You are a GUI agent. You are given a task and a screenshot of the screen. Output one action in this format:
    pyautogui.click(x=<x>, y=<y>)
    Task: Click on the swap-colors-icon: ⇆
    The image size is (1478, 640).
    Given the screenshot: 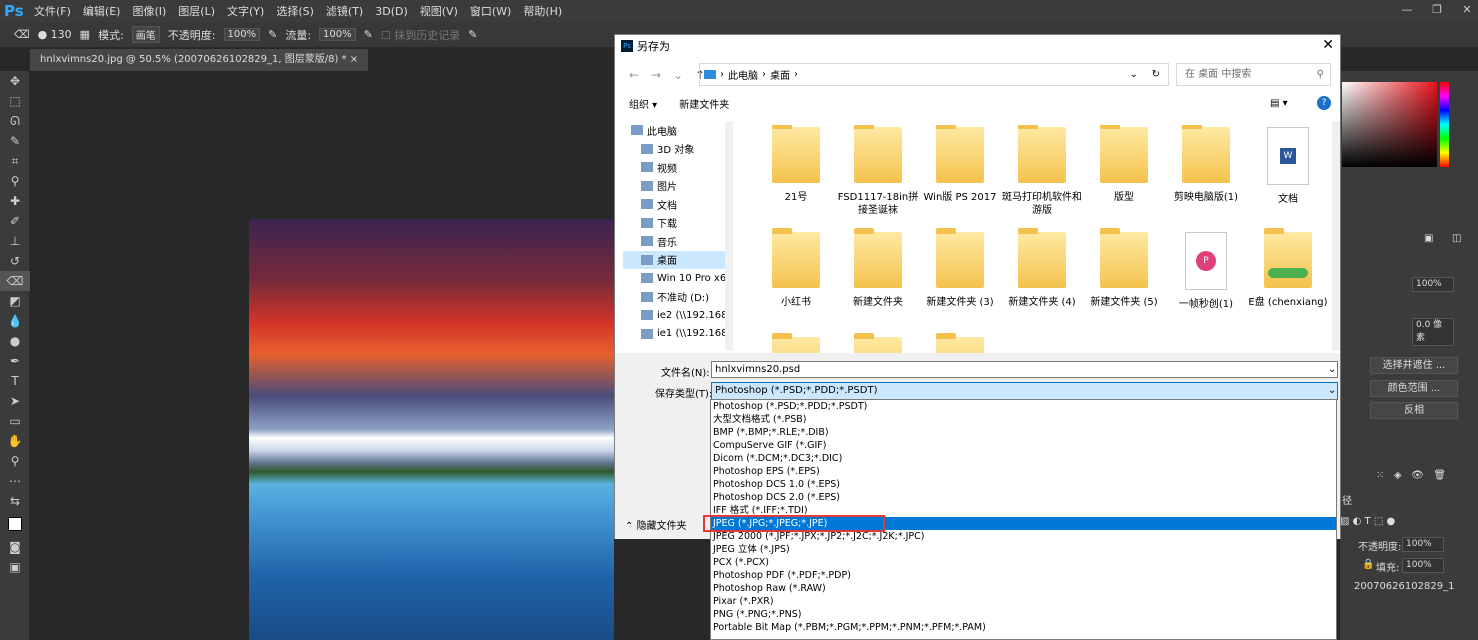 What is the action you would take?
    pyautogui.click(x=15, y=501)
    